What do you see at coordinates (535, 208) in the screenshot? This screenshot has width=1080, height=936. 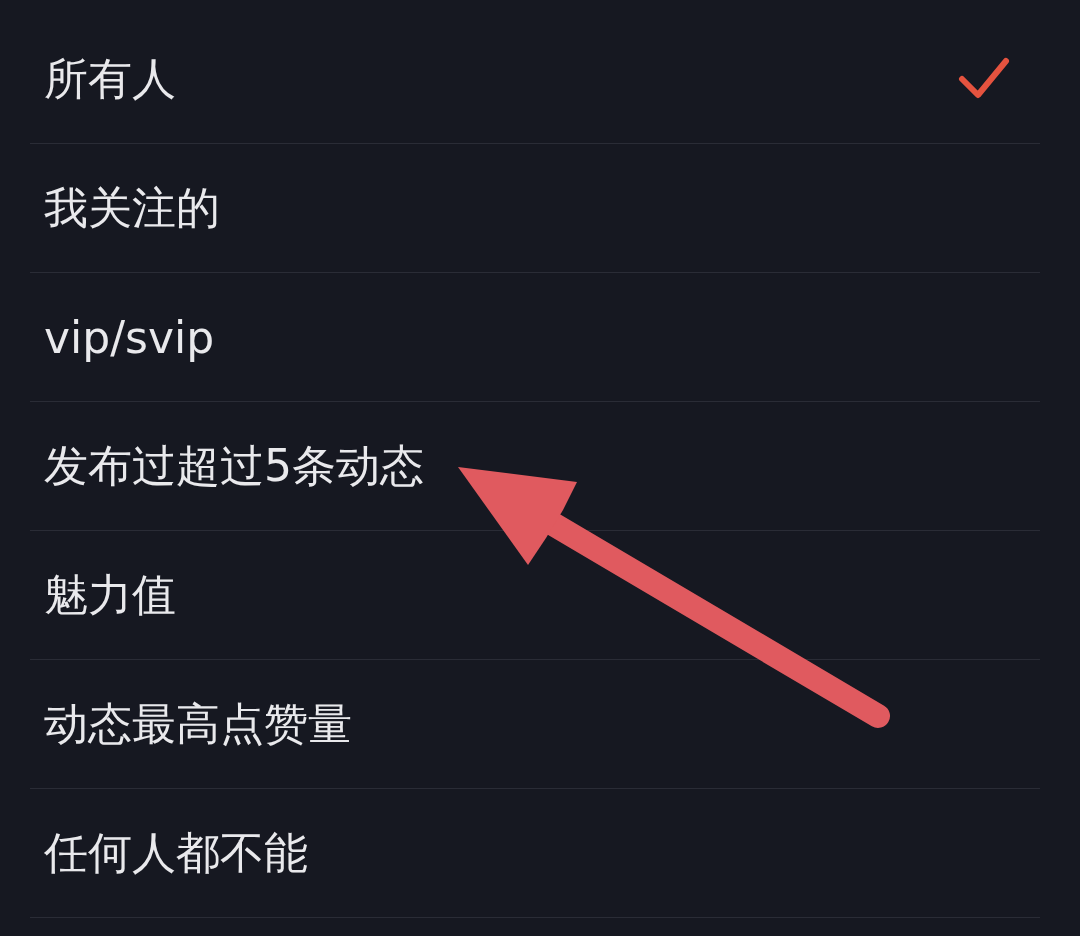 I see `option-item: 我关注的` at bounding box center [535, 208].